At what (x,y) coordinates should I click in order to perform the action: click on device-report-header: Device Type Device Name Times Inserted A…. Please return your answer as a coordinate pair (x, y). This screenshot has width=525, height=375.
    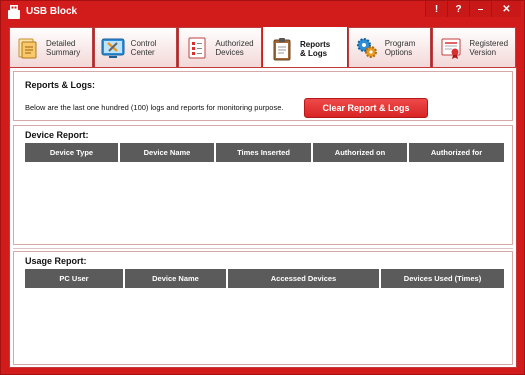
    Looking at the image, I should click on (264, 152).